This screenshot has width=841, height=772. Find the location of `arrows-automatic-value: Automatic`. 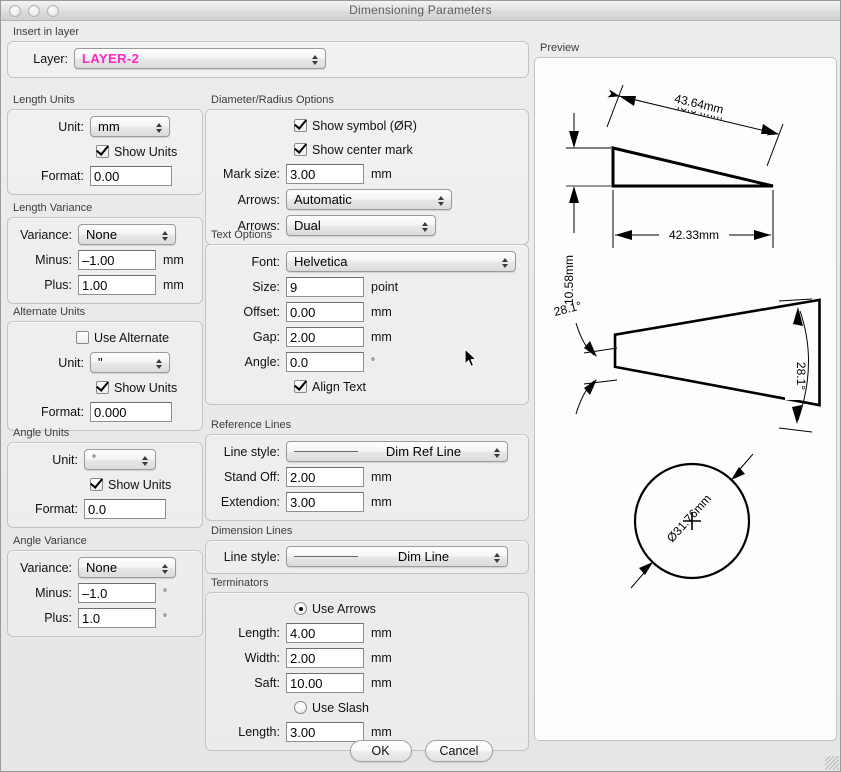

arrows-automatic-value: Automatic is located at coordinates (323, 199).